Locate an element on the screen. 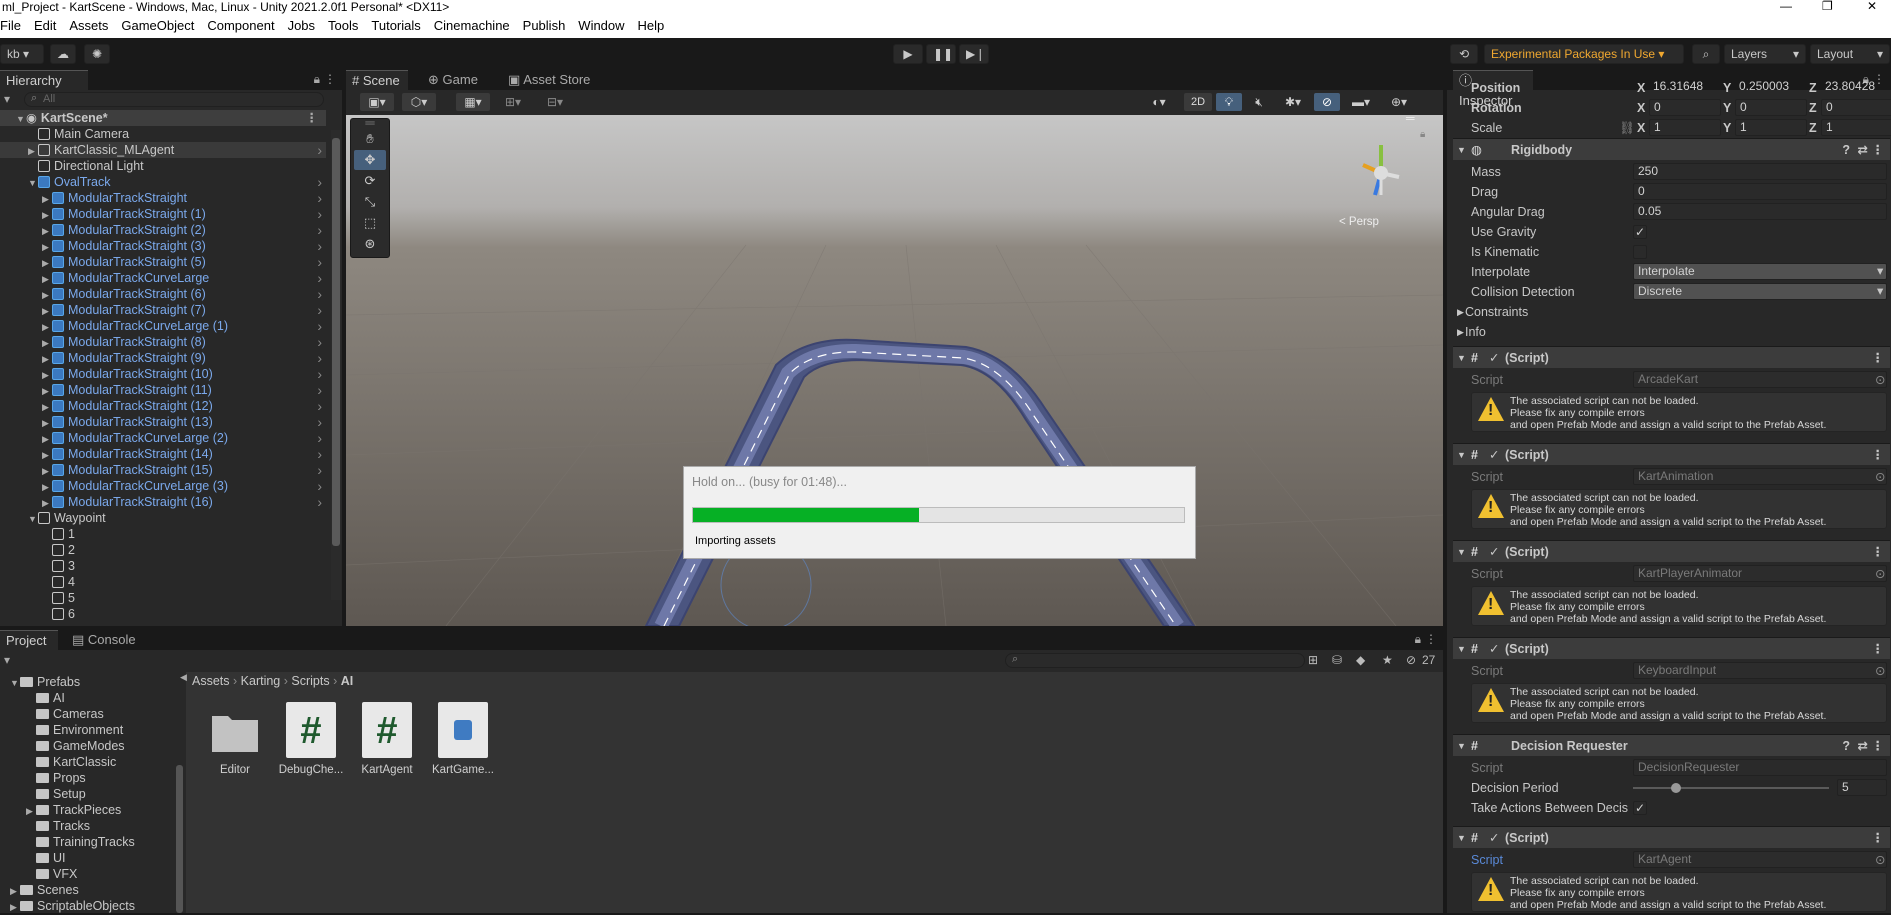 Image resolution: width=1891 pixels, height=915 pixels. rotation-x-field: 0 is located at coordinates (1685, 107).